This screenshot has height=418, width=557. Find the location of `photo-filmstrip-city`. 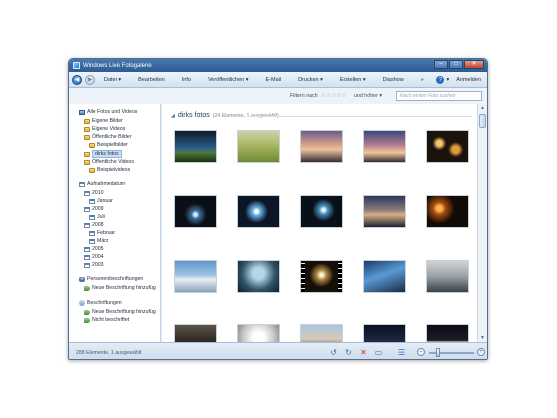

photo-filmstrip-city is located at coordinates (321, 276).